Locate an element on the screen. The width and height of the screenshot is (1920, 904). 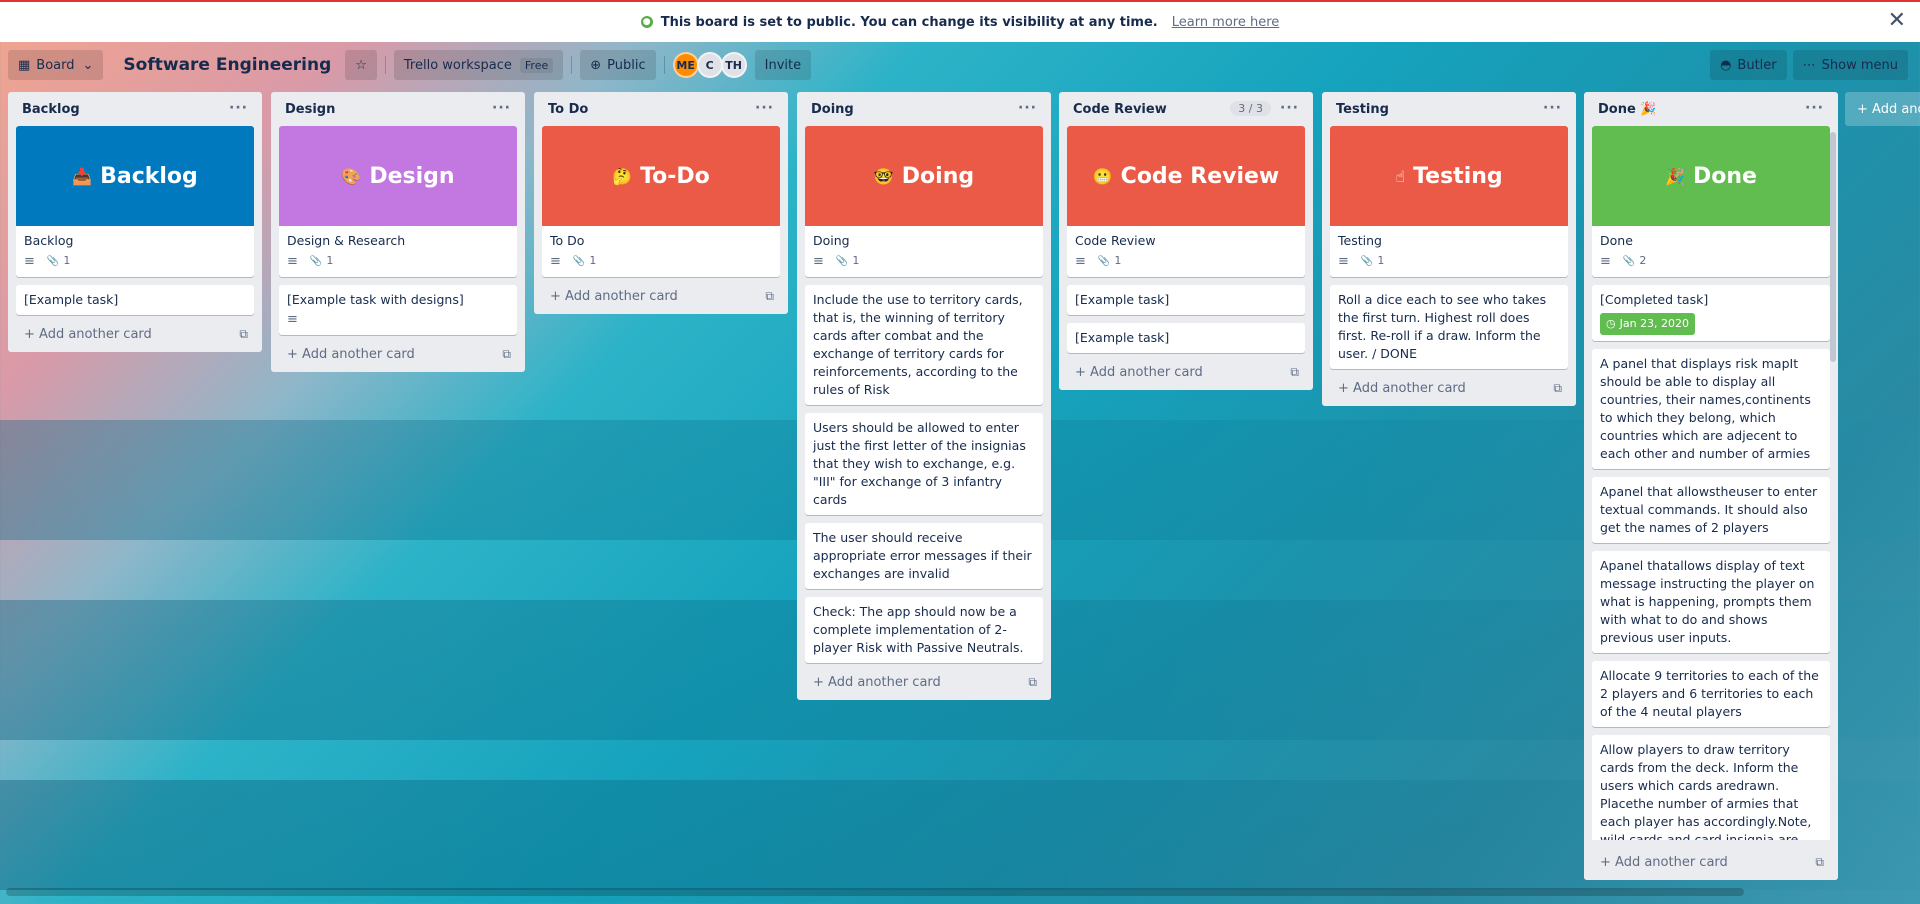
card: 🎨 Design Design & Research ≡ 📎 1 is located at coordinates (398, 201).